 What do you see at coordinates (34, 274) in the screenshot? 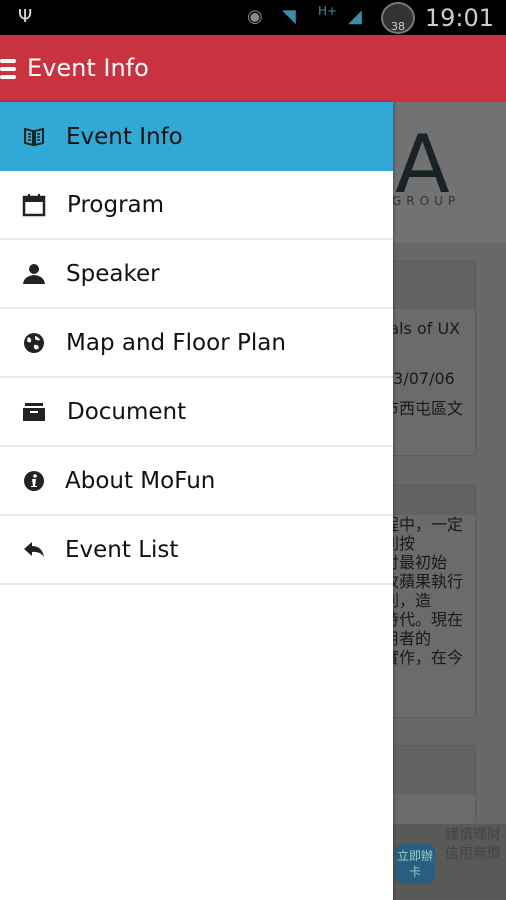
I see `person-icon` at bounding box center [34, 274].